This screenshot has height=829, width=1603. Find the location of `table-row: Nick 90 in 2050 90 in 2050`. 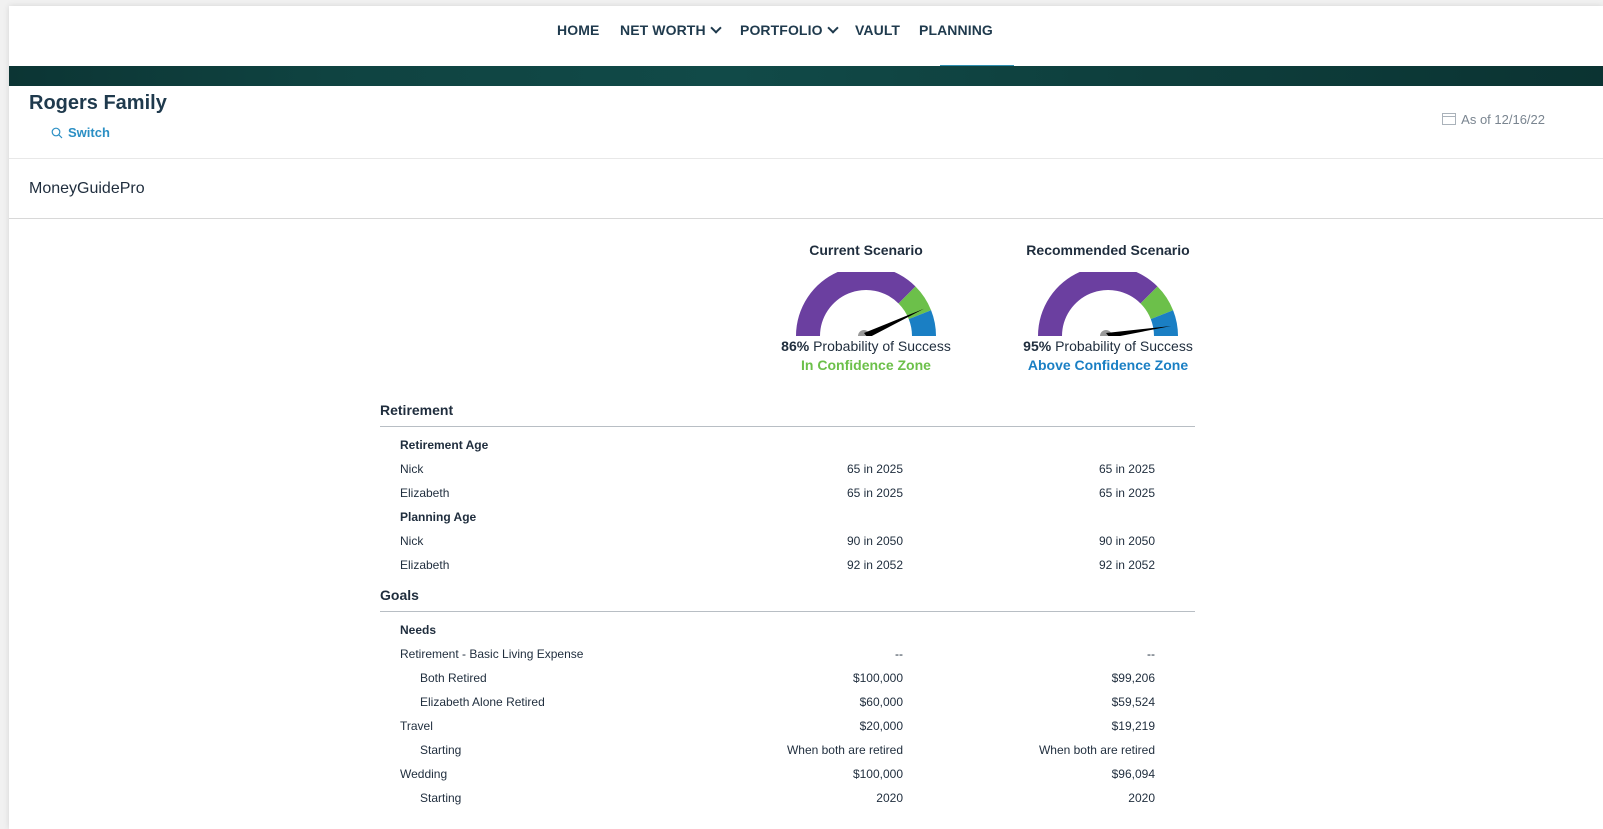

table-row: Nick 90 in 2050 90 in 2050 is located at coordinates (787, 541).